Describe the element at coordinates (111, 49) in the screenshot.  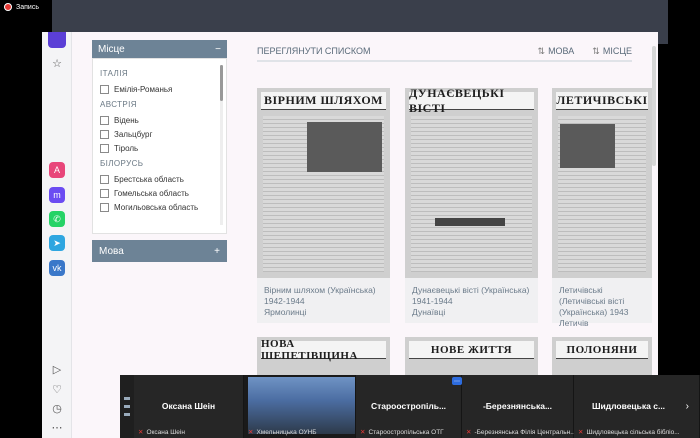
I see `filter-place-title: Місце` at that location.